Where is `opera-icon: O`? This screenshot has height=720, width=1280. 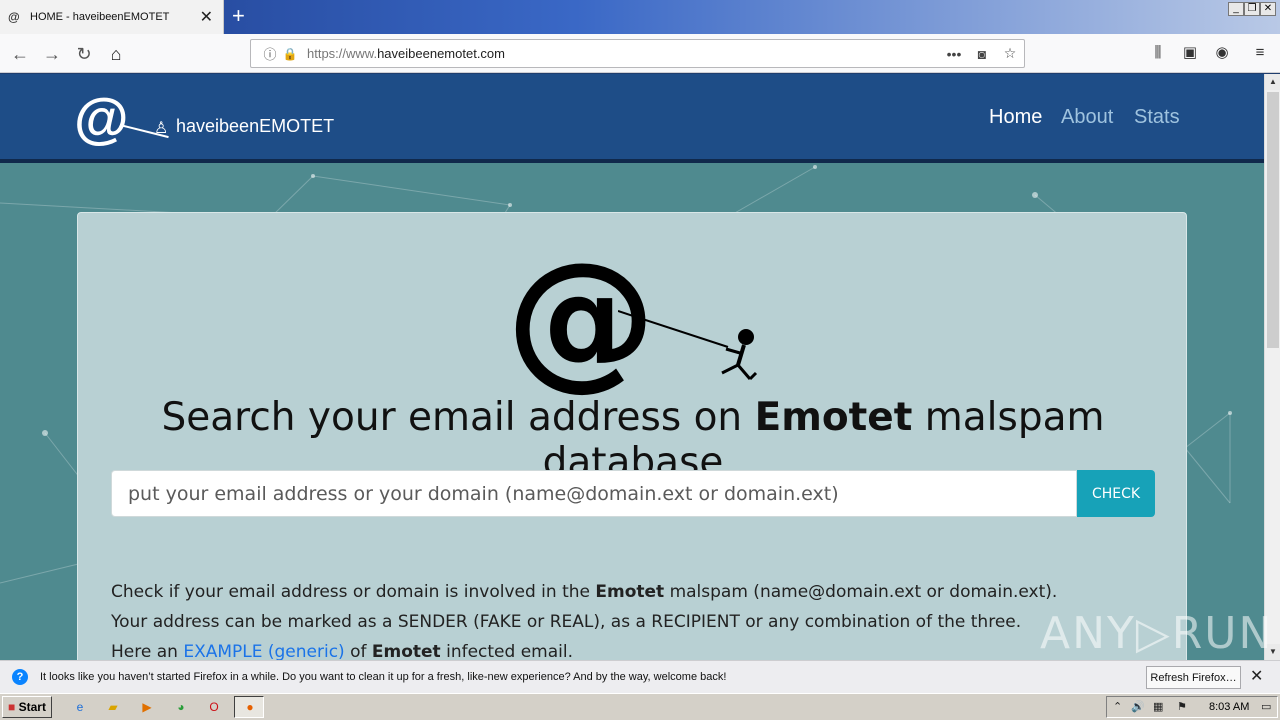
opera-icon: O is located at coordinates (214, 707).